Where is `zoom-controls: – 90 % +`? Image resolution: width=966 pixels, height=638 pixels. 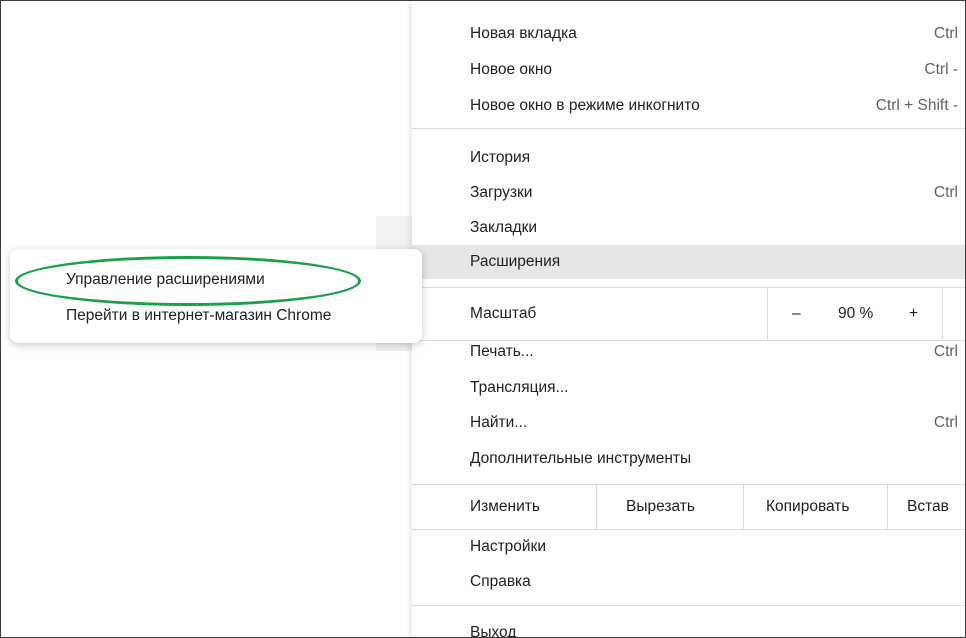
zoom-controls: – 90 % + is located at coordinates (855, 314).